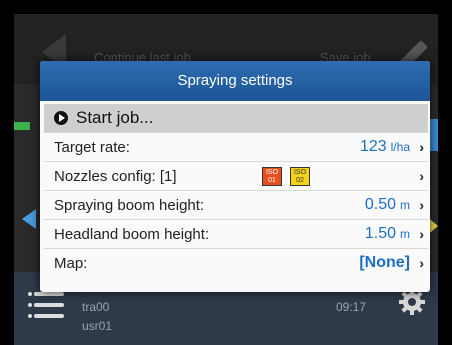 The image size is (452, 345). What do you see at coordinates (412, 302) in the screenshot?
I see `gear-icon` at bounding box center [412, 302].